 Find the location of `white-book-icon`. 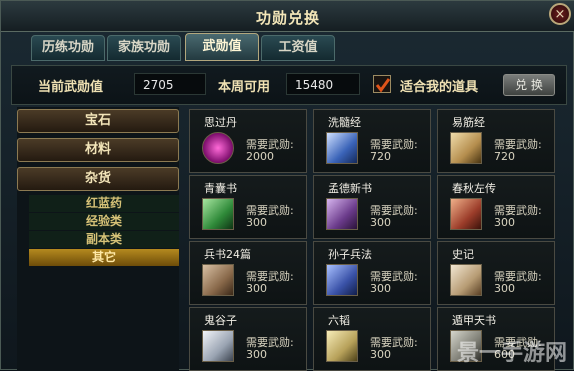

white-book-icon is located at coordinates (218, 346).